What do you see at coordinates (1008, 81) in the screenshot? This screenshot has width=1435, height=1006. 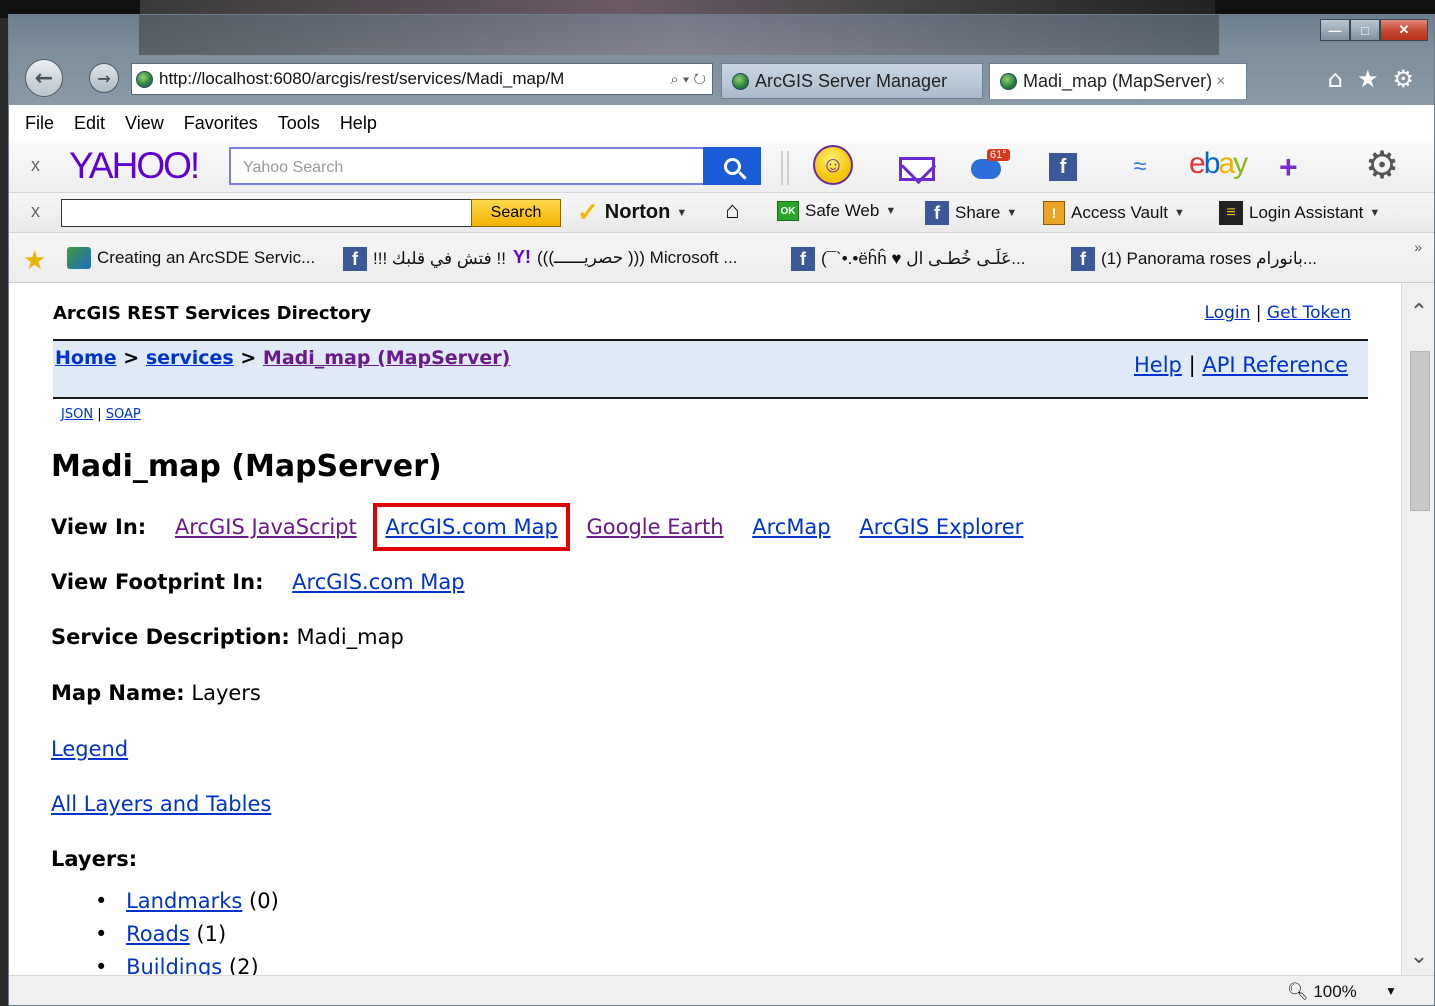 I see `site-globe-icon` at bounding box center [1008, 81].